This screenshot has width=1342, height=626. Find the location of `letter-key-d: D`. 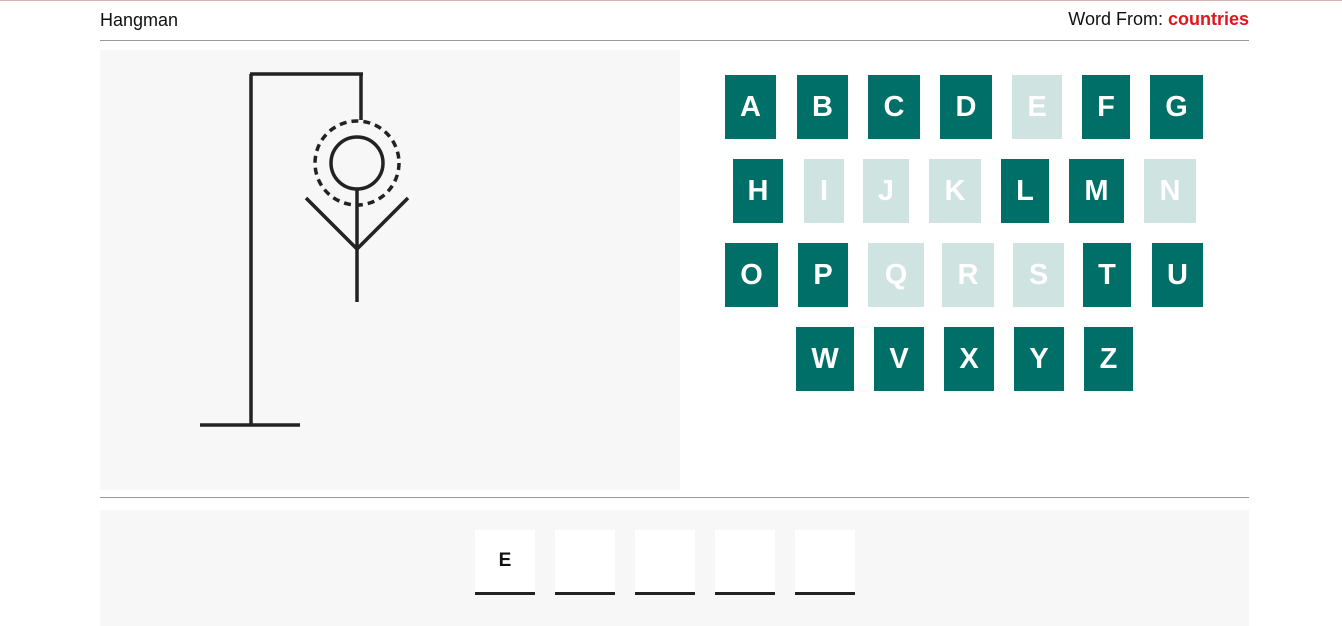

letter-key-d: D is located at coordinates (966, 107).